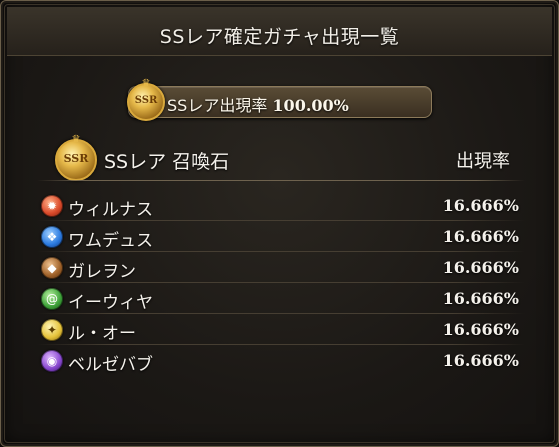  I want to click on water-element-icon: ❖, so click(52, 237).